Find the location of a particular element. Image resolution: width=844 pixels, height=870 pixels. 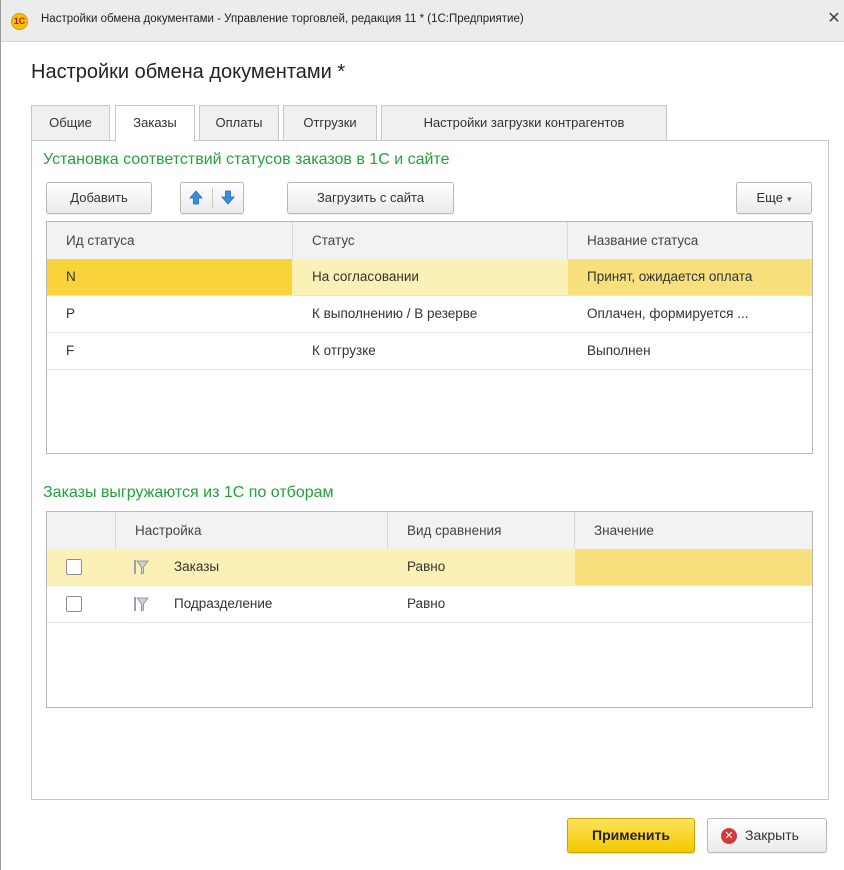

form-title: Настройки обмена документами * is located at coordinates (188, 72).